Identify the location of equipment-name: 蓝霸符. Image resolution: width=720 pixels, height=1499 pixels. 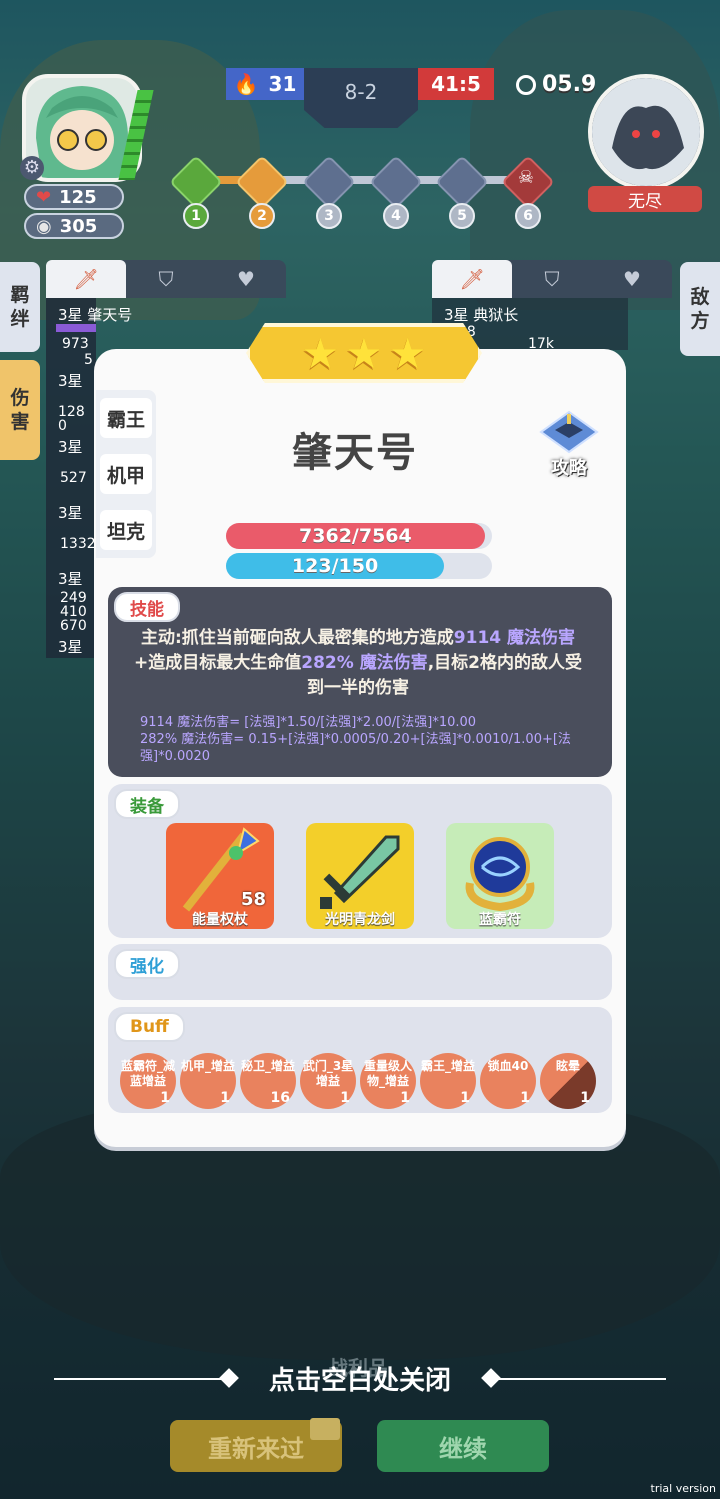
(500, 920).